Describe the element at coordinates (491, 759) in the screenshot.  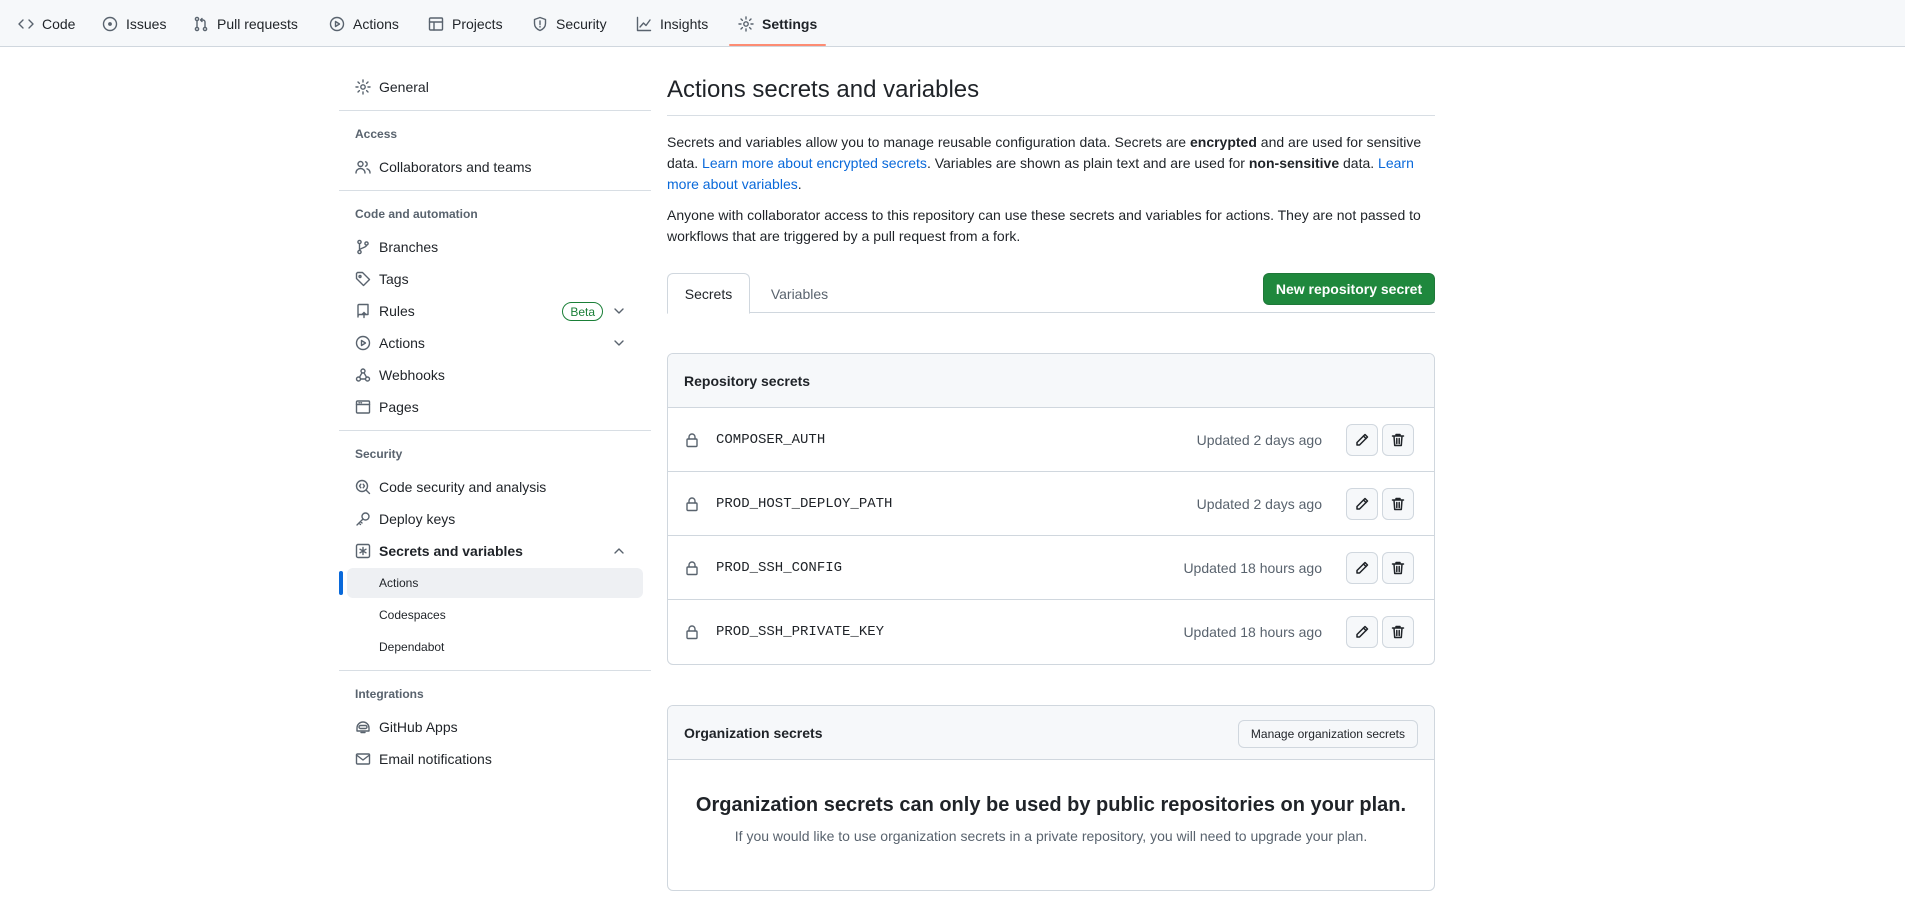
I see `sidebar-item-email-notifications: Email notifications` at that location.